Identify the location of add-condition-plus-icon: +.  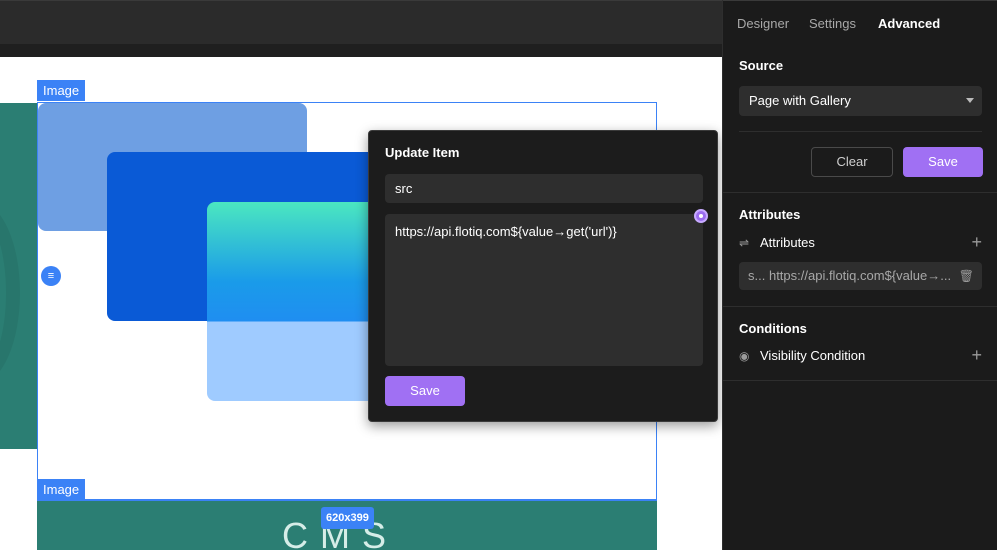
(976, 355).